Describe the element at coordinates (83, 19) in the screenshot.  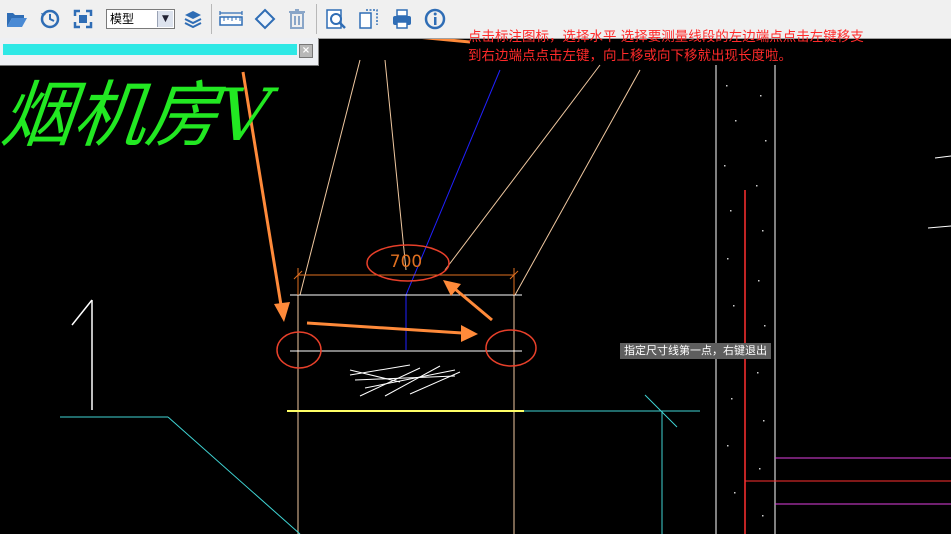
I see `zoom-extents-icon` at that location.